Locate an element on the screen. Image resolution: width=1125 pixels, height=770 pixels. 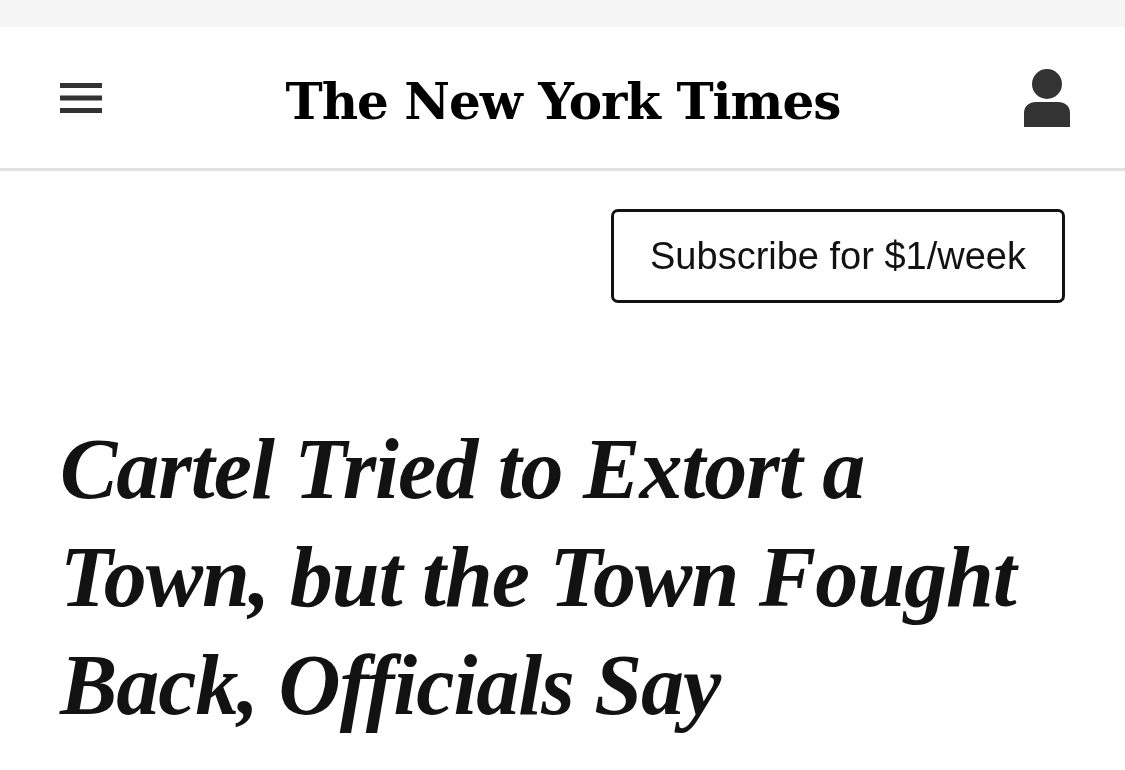
account-icon is located at coordinates (1047, 97).